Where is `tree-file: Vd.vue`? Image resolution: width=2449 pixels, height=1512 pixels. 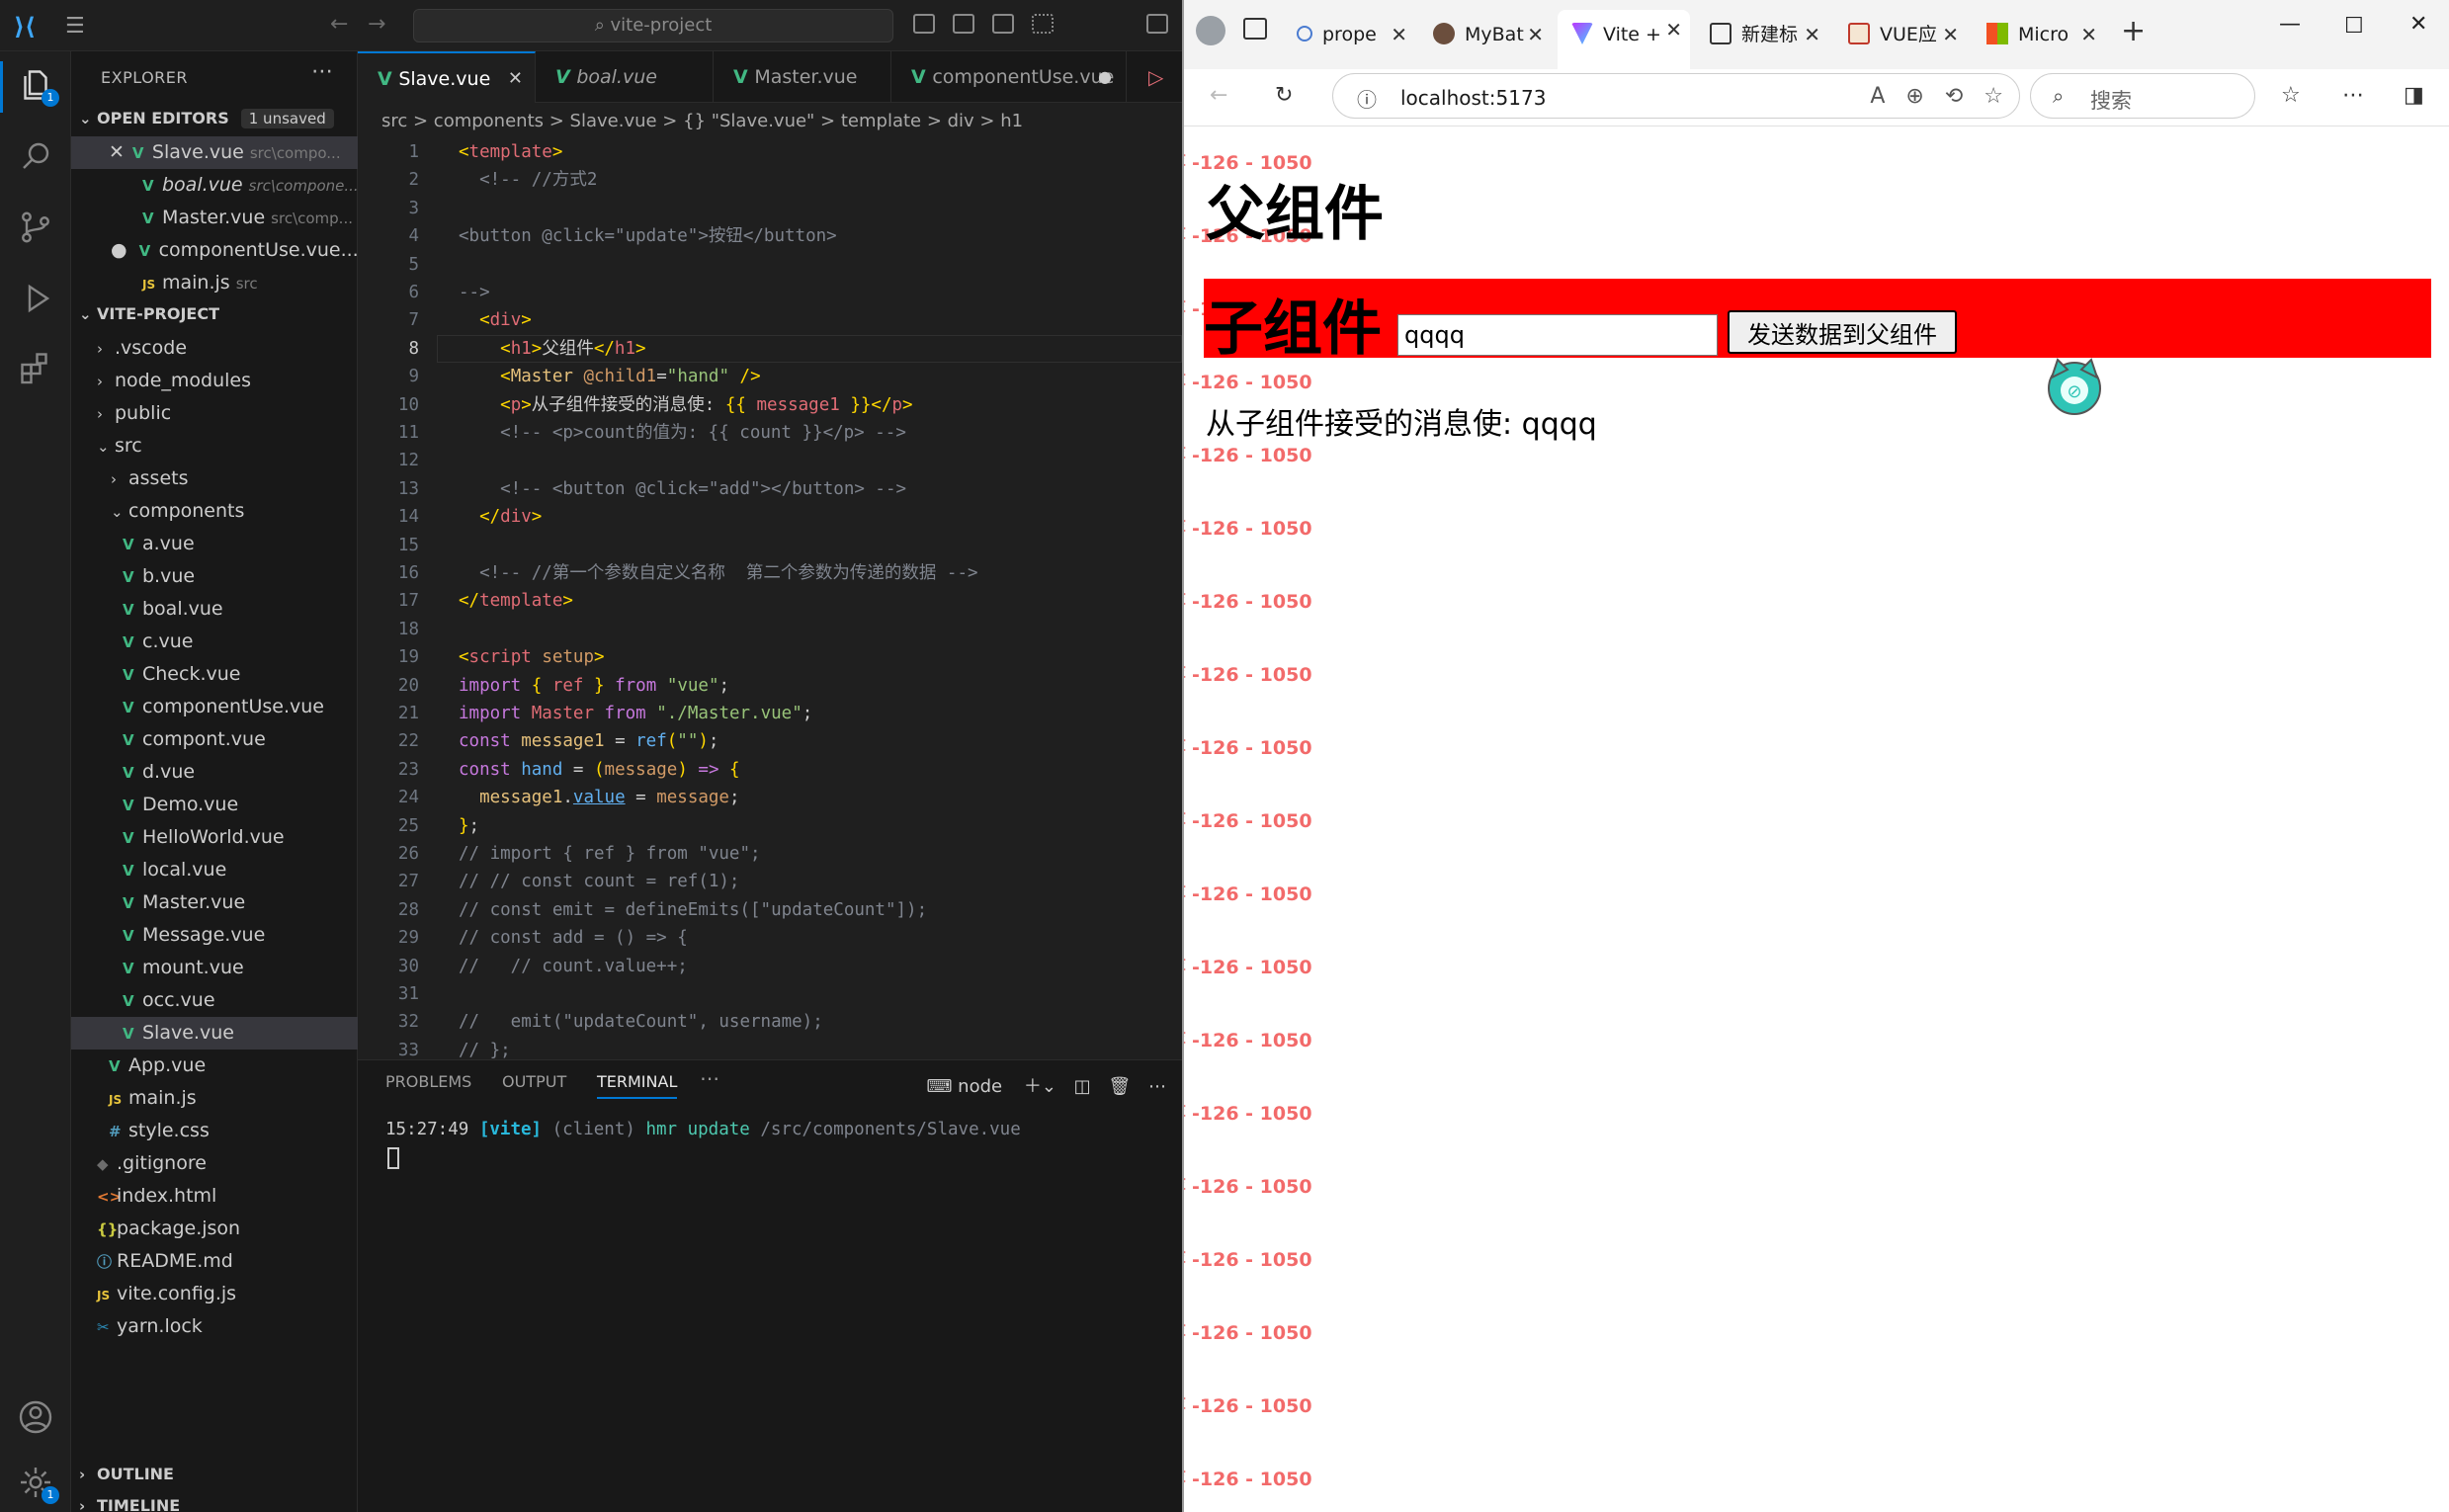
tree-file: Vd.vue is located at coordinates (214, 772).